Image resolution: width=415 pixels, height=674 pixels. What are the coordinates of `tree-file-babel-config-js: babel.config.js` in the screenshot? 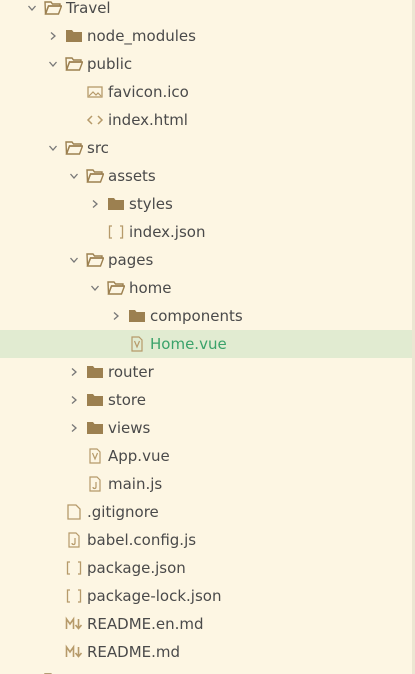 It's located at (206, 540).